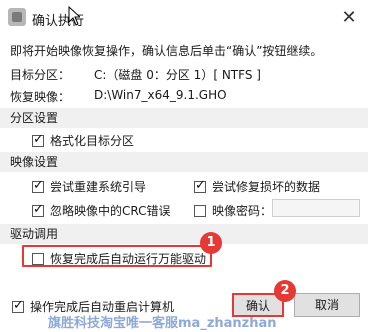 The image size is (368, 332). What do you see at coordinates (128, 259) in the screenshot?
I see `run-driver-label: 恢复完成后自动运行万能驱动` at bounding box center [128, 259].